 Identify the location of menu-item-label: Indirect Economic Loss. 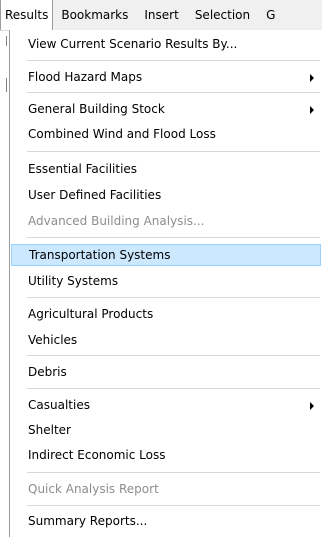
(97, 455).